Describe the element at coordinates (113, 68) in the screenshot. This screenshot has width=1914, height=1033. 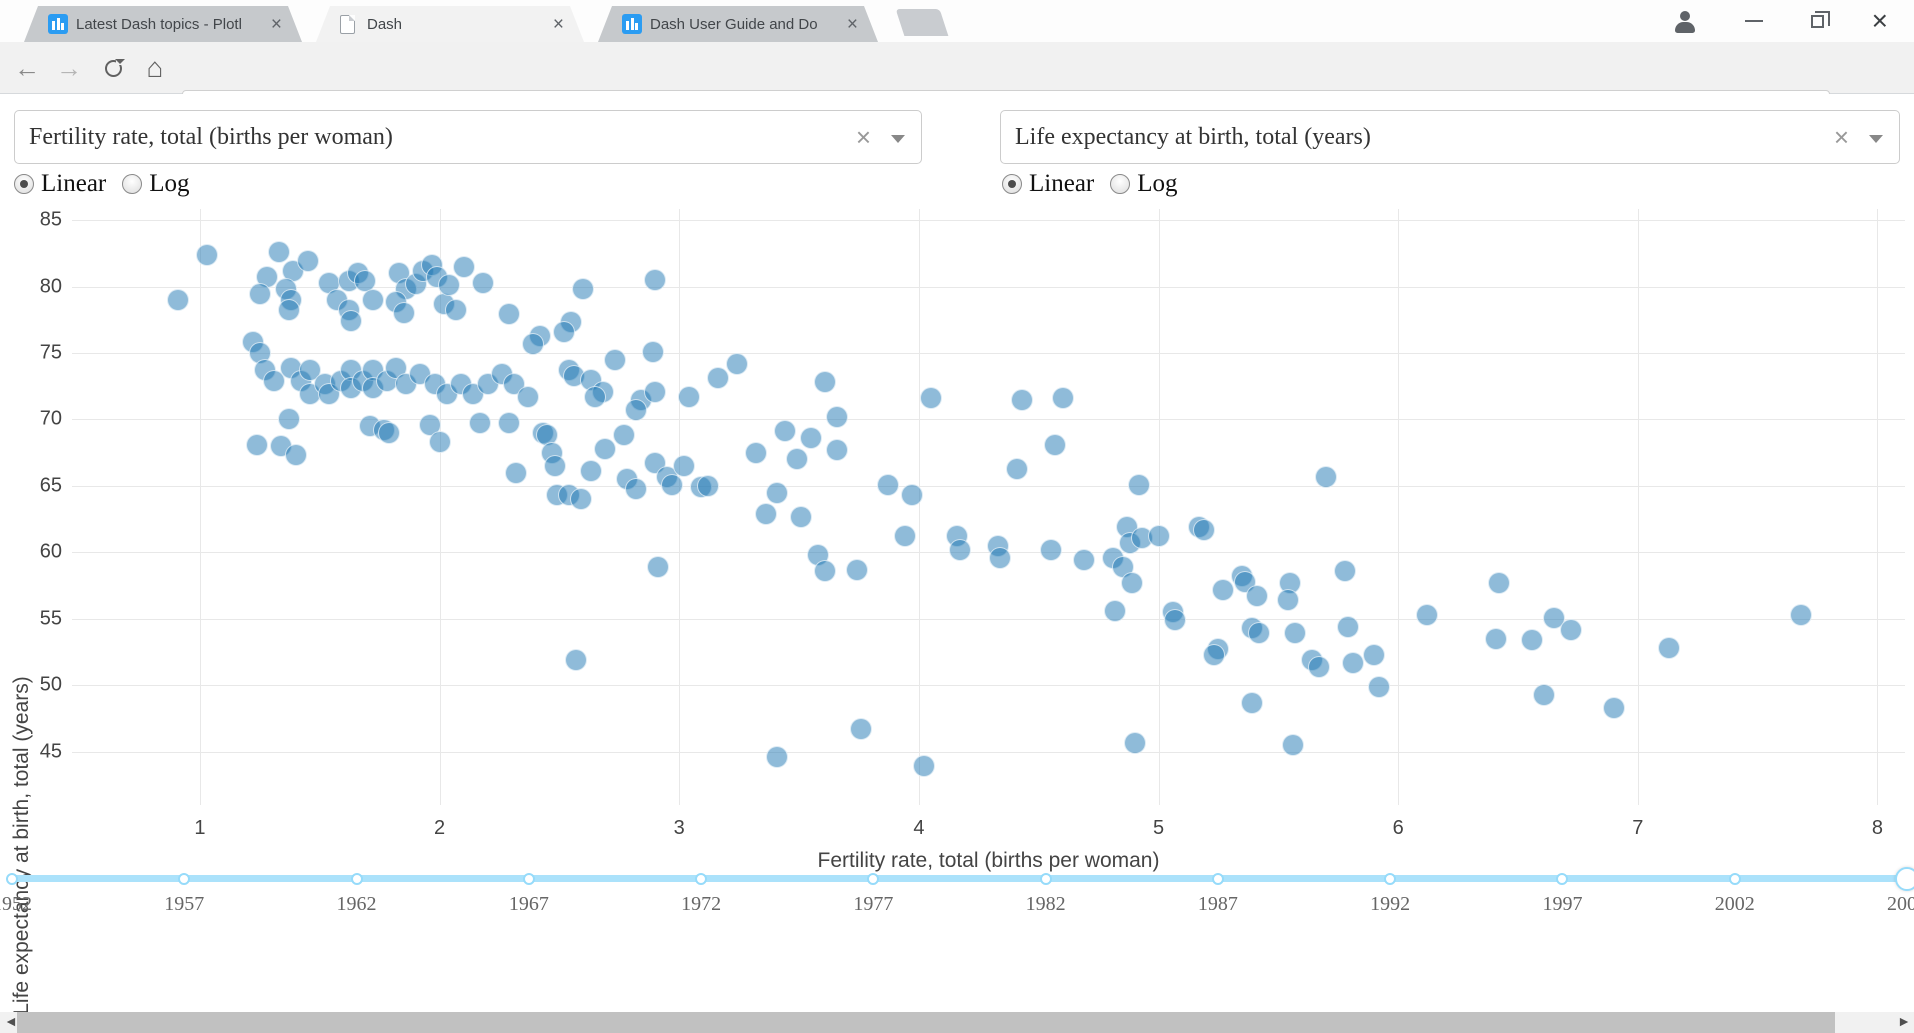
I see `refresh-icon` at that location.